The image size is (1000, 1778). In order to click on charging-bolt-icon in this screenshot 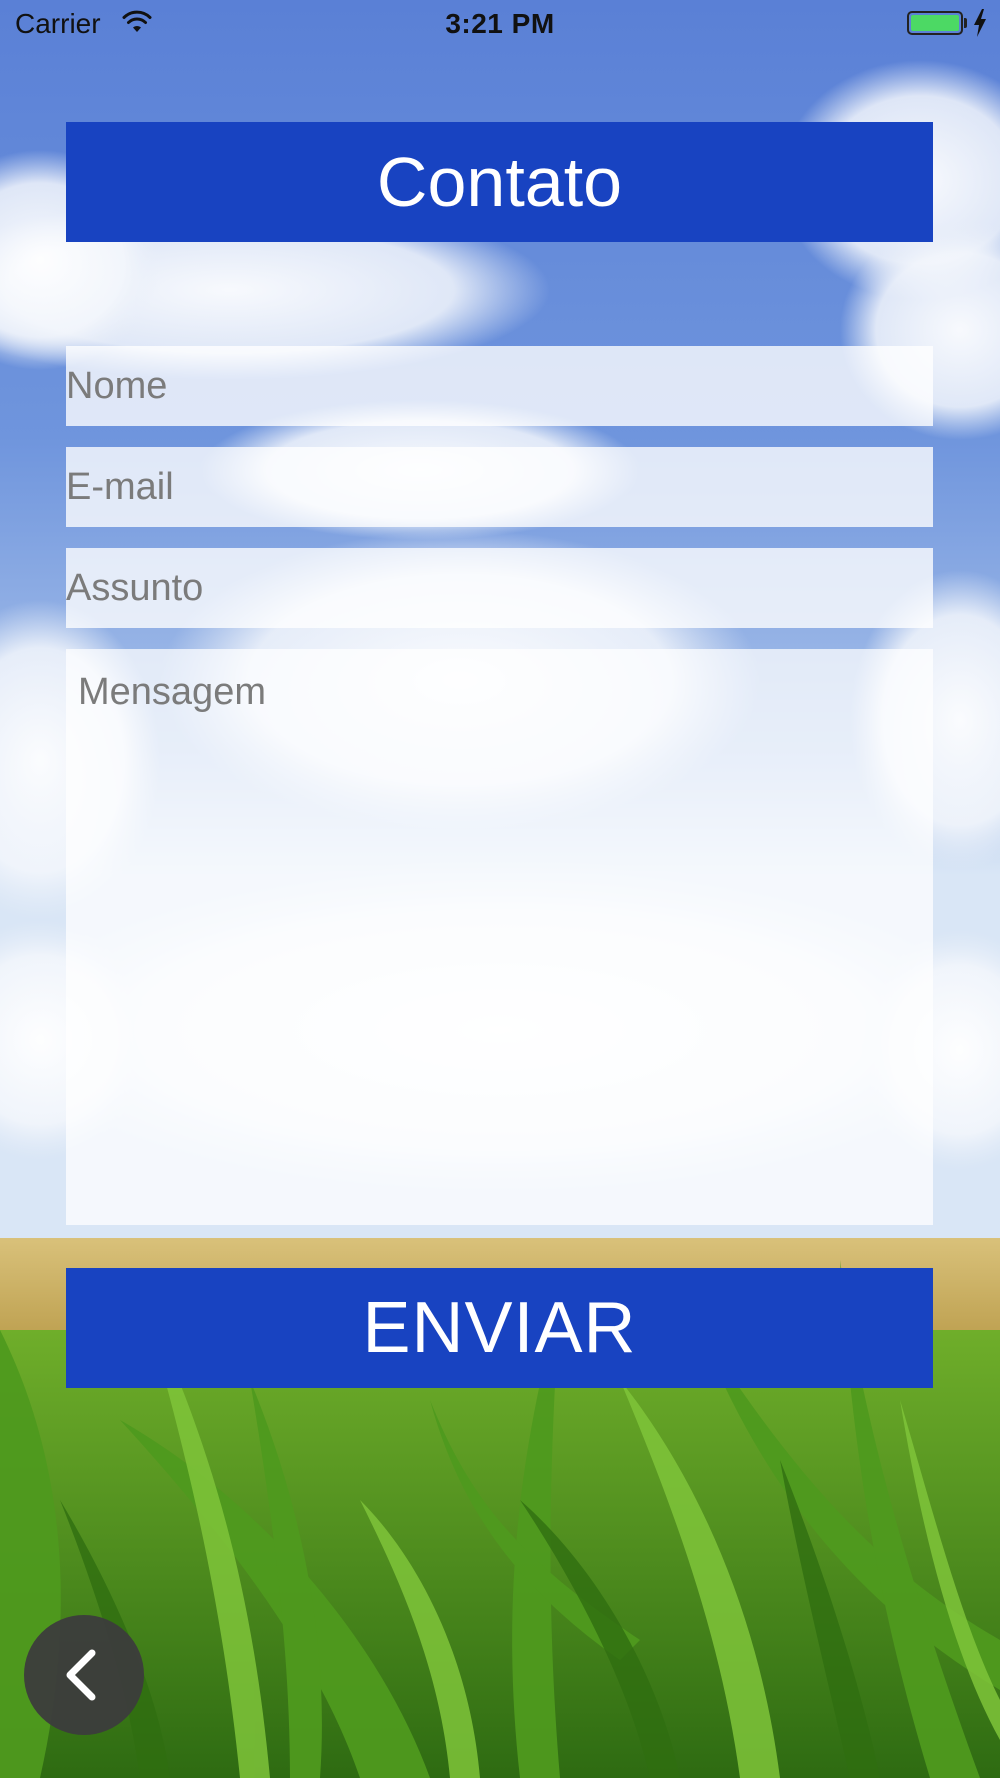, I will do `click(980, 23)`.